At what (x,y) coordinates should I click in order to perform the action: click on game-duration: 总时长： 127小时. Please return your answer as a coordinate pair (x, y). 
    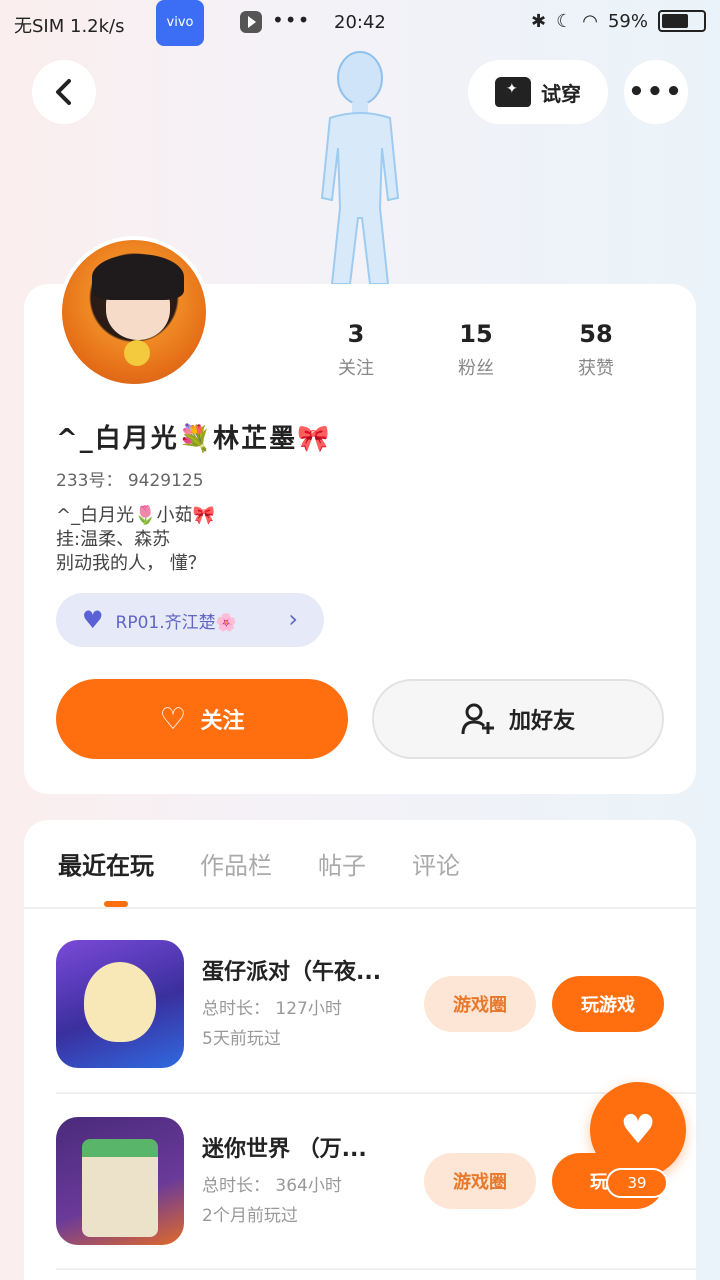
    Looking at the image, I should click on (272, 1009).